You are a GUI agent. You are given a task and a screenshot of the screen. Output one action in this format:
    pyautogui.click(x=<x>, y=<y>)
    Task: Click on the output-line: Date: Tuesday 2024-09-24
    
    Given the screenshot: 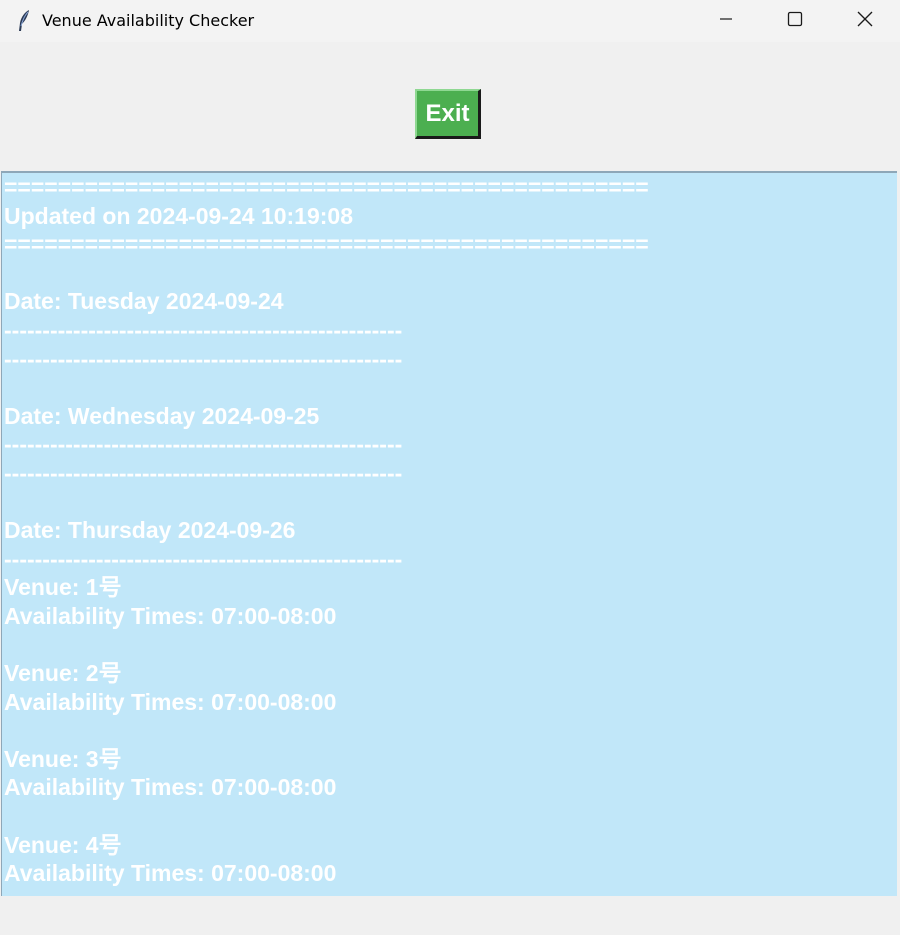 What is the action you would take?
    pyautogui.click(x=144, y=301)
    